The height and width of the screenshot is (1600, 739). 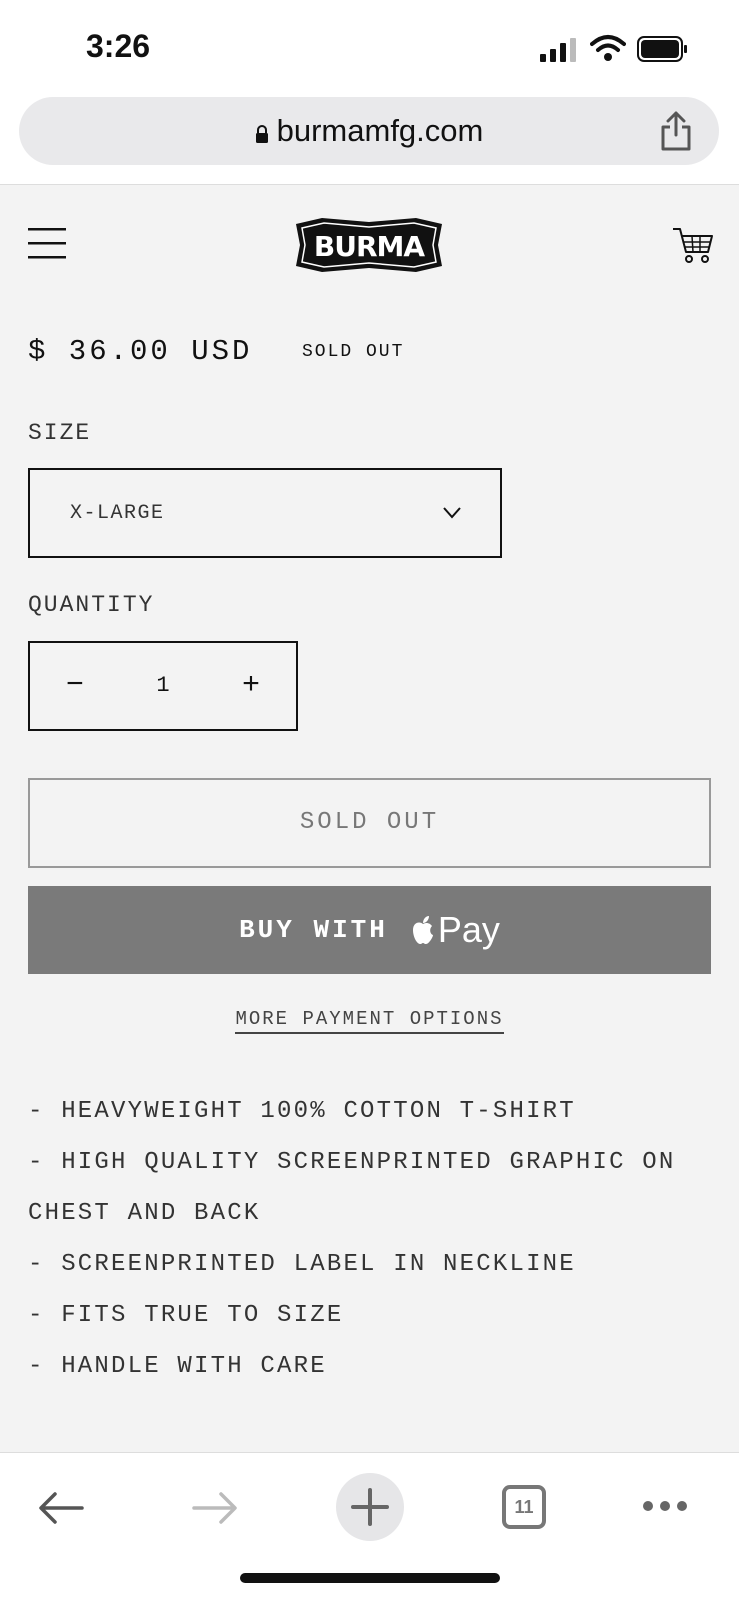 I want to click on site-header: BURMA, so click(x=369, y=246).